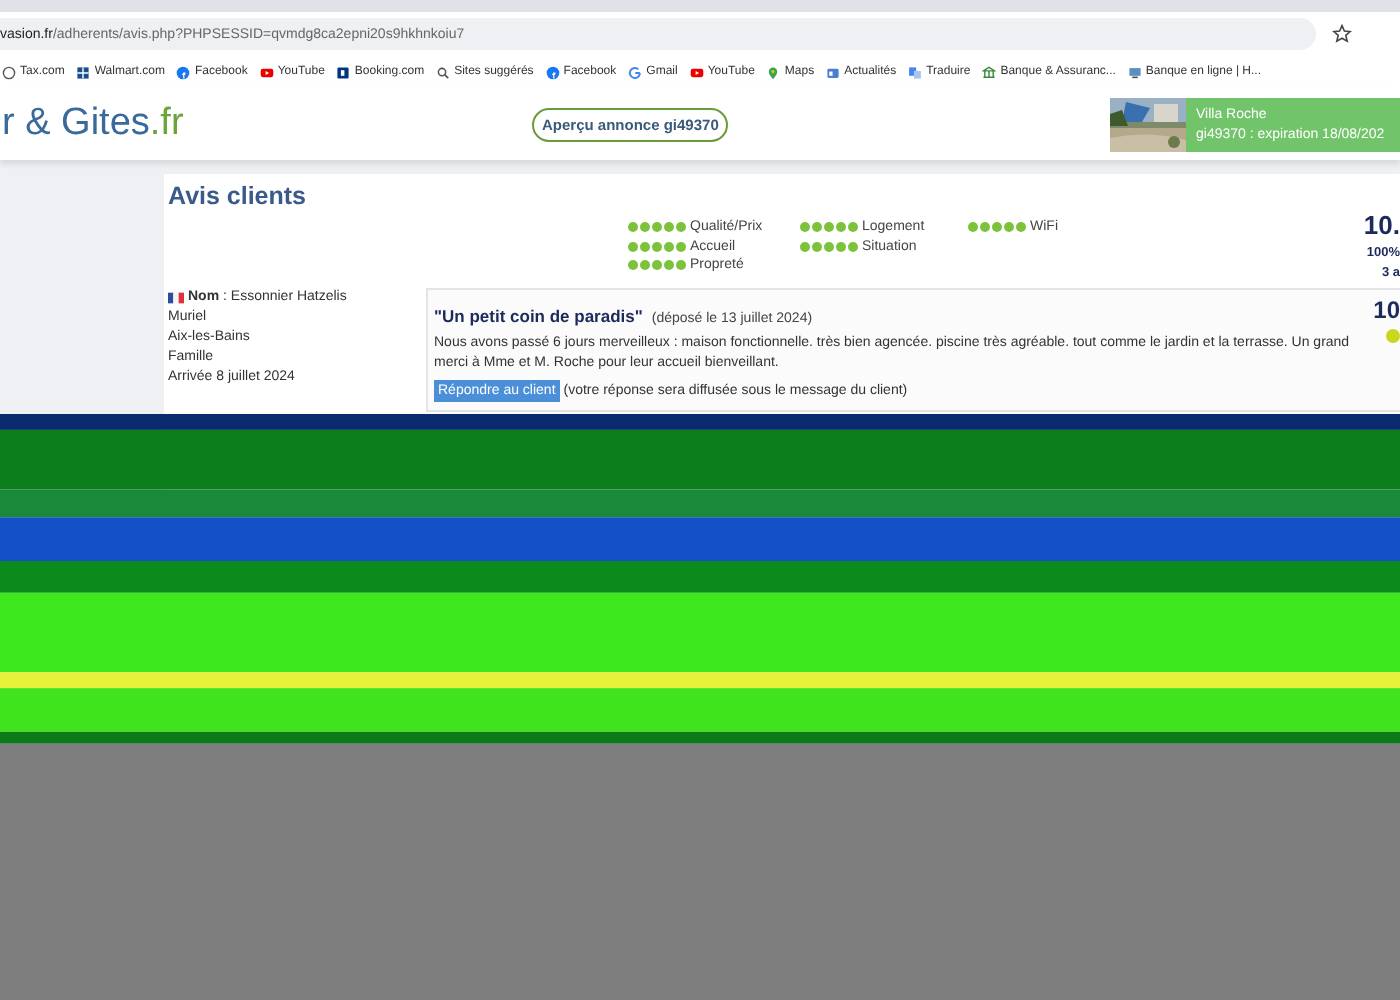 The image size is (1400, 1000). Describe the element at coordinates (9, 72) in the screenshot. I see `globe-icon` at that location.